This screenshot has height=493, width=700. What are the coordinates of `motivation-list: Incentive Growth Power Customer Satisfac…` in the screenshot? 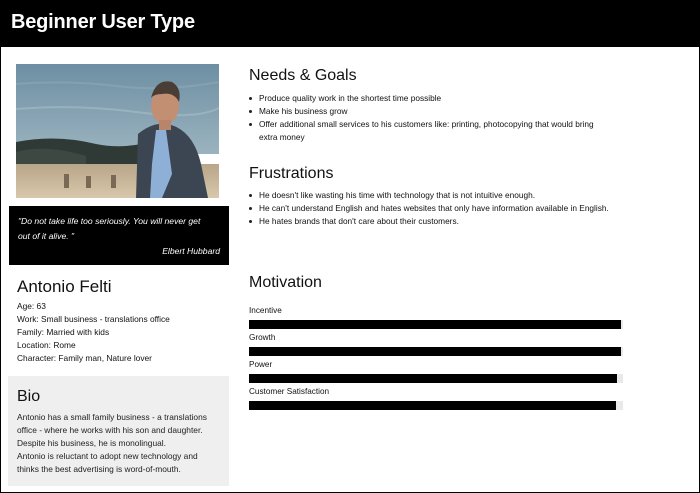 It's located at (436, 359).